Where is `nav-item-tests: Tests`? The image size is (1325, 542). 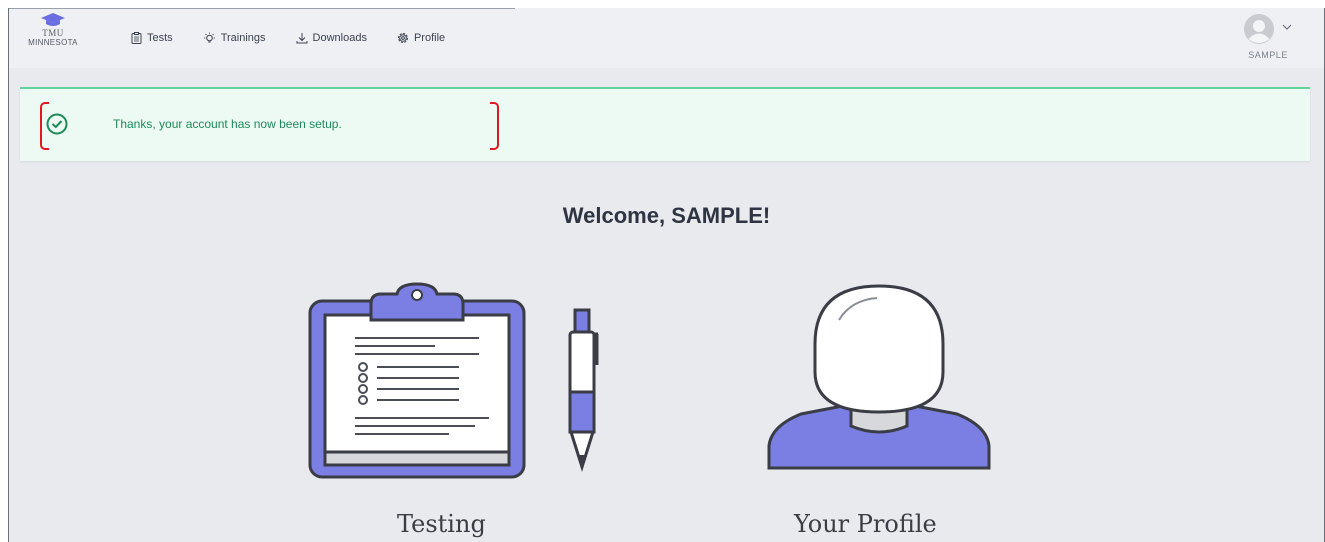 nav-item-tests: Tests is located at coordinates (152, 38).